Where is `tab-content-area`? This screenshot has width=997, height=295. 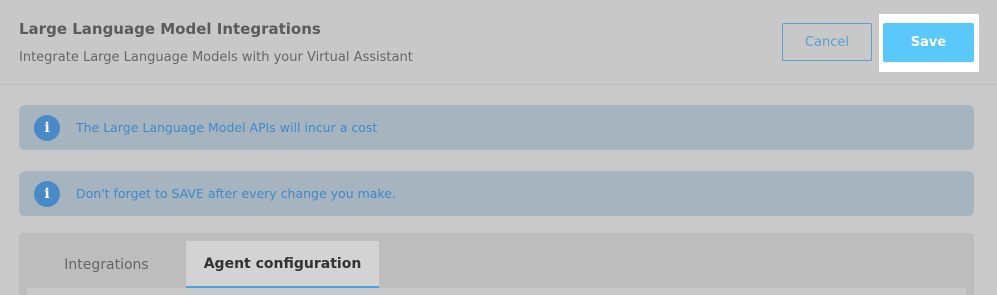 tab-content-area is located at coordinates (496, 291).